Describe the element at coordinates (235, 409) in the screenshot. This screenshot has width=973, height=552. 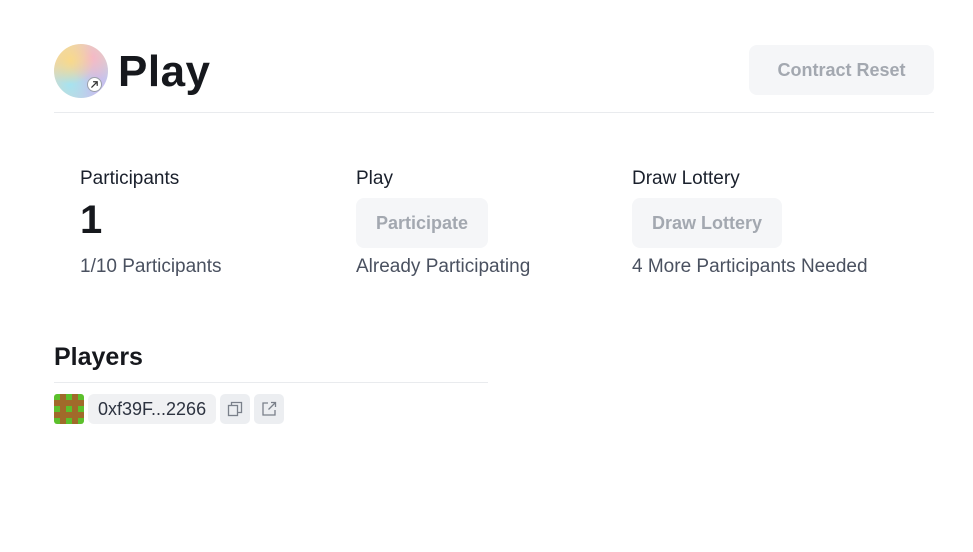
I see `copy-icon` at that location.